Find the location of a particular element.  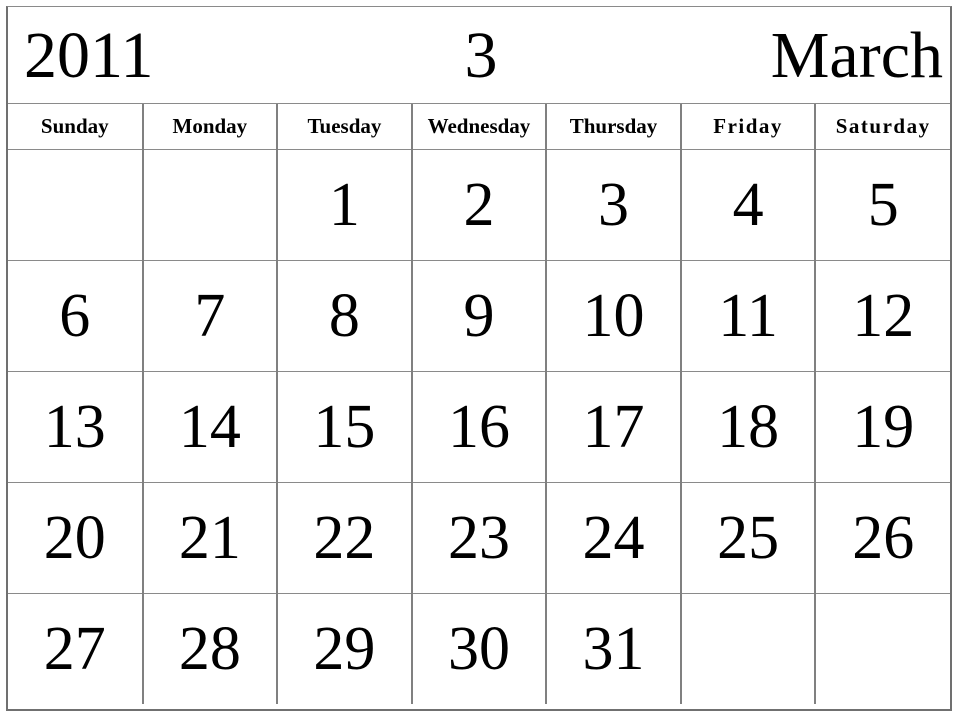

calendar-day-cell: 11 is located at coordinates (748, 316).